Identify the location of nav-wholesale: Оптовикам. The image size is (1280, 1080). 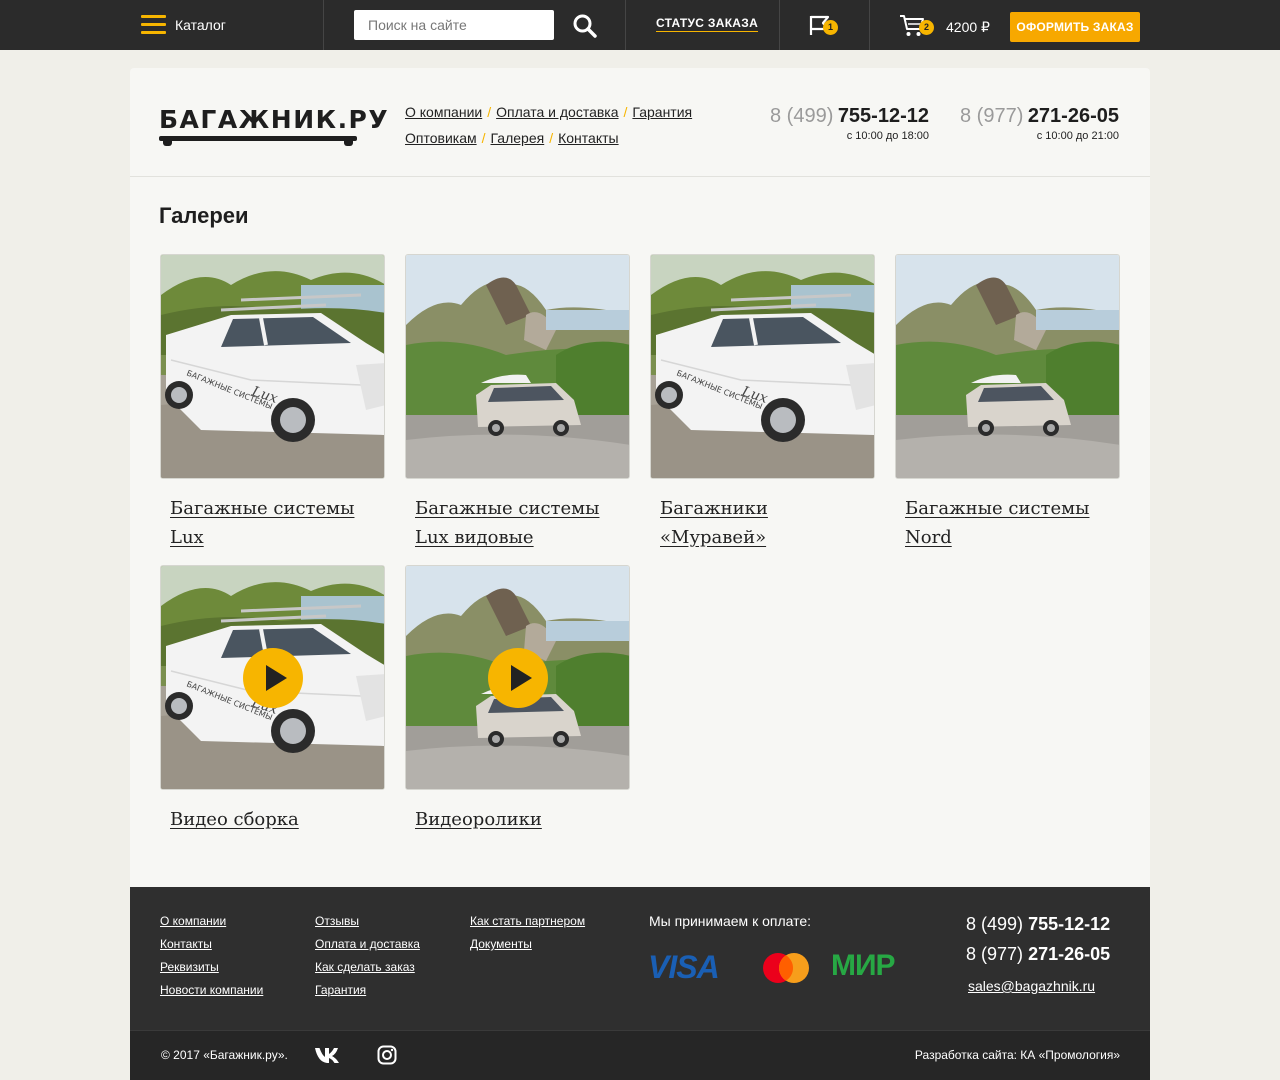
(441, 138).